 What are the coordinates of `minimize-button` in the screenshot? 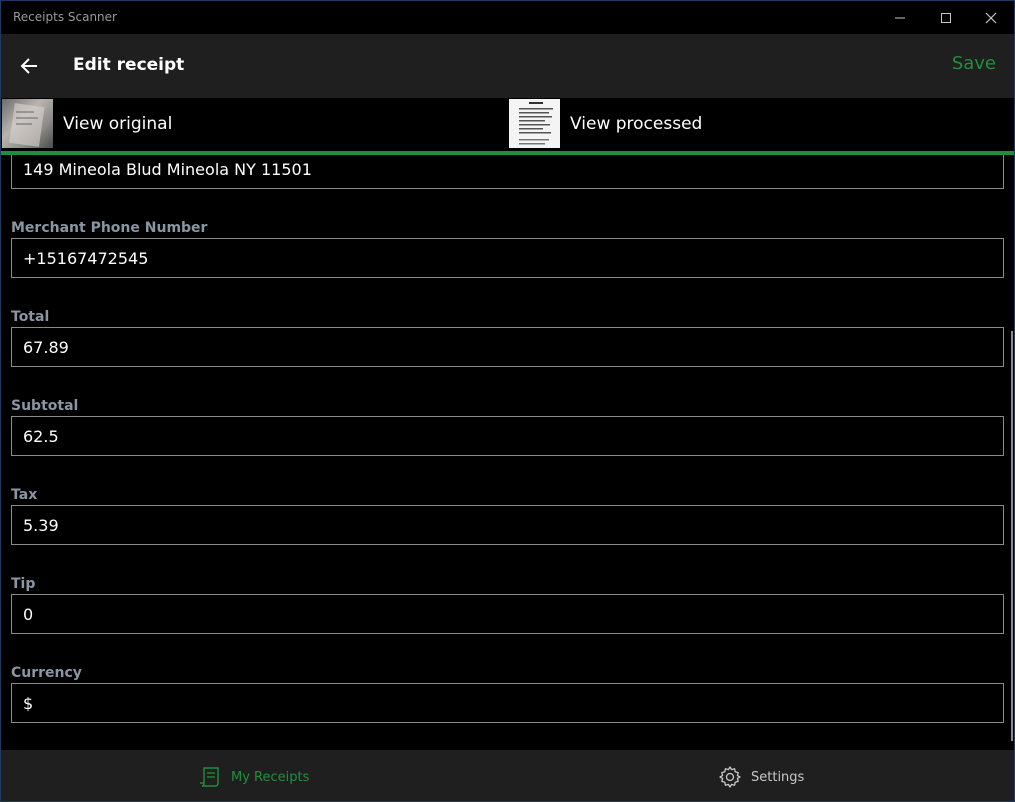 It's located at (900, 17).